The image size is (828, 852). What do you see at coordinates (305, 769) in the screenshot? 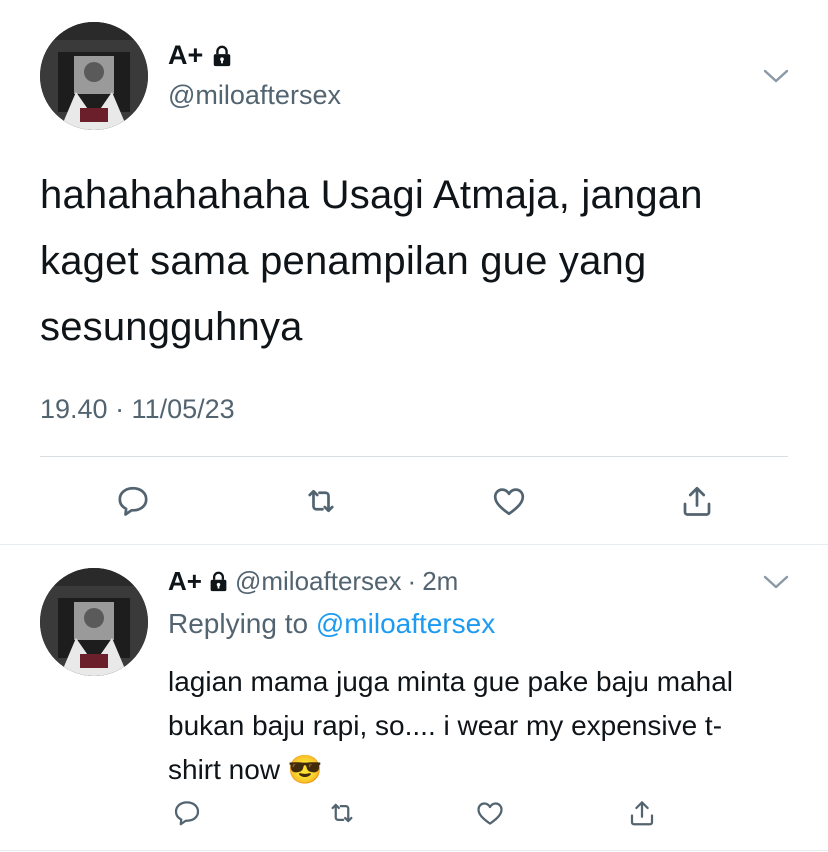
I see `sunglasses-emoji: 😎` at bounding box center [305, 769].